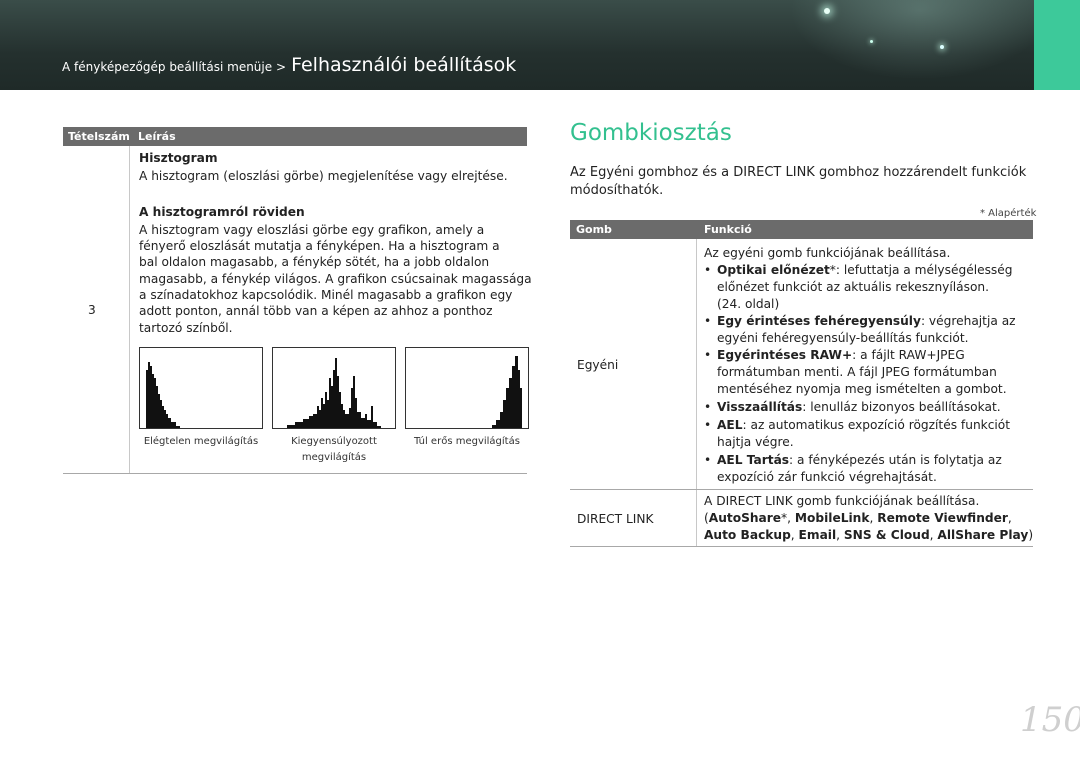  I want to click on option-sns-cloud: SNS & Cloud, so click(886, 535).